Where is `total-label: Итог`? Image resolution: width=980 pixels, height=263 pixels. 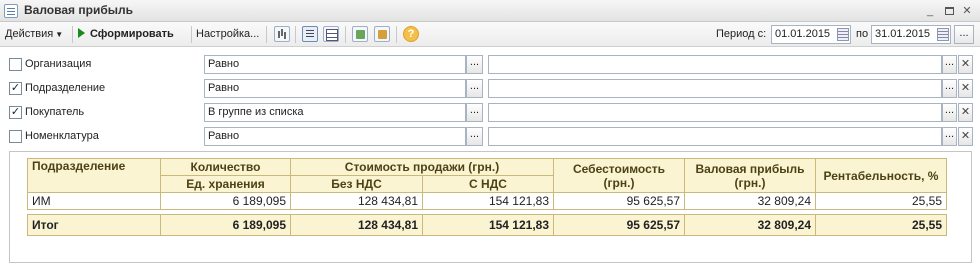
total-label: Итог is located at coordinates (94, 225).